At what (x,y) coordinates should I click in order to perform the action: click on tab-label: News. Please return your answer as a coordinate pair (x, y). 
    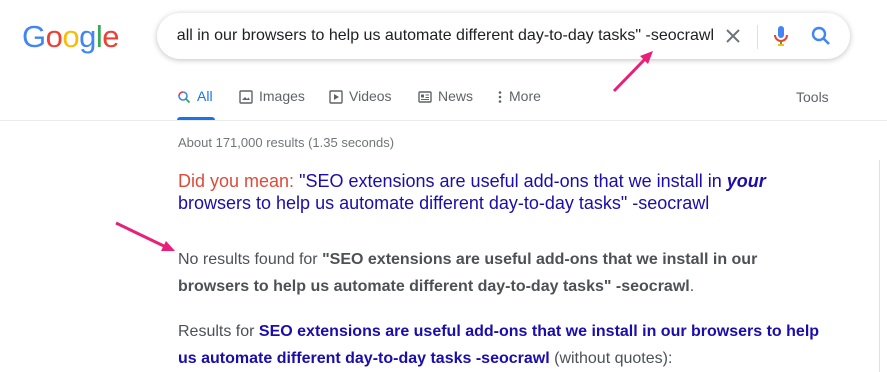
    Looking at the image, I should click on (456, 96).